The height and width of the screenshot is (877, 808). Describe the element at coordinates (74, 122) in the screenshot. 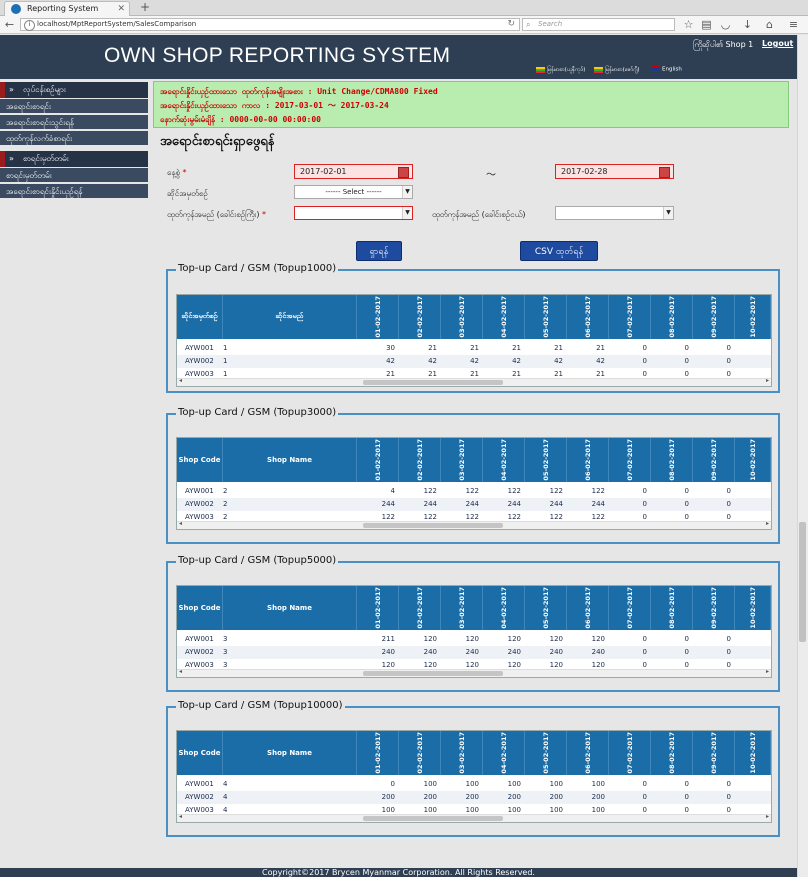

I see `sidebar-item-sales-entry: အရောင်းစာရင်းသွင်းရန်` at that location.